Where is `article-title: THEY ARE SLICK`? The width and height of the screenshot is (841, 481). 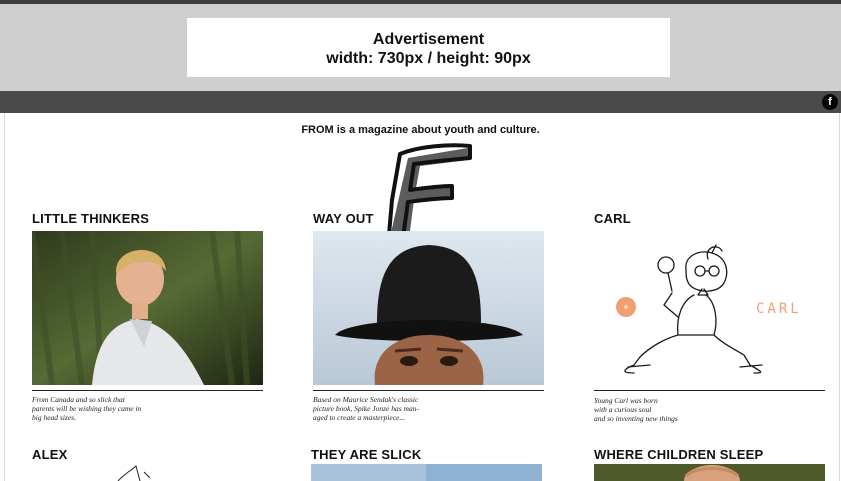 article-title: THEY ARE SLICK is located at coordinates (366, 454).